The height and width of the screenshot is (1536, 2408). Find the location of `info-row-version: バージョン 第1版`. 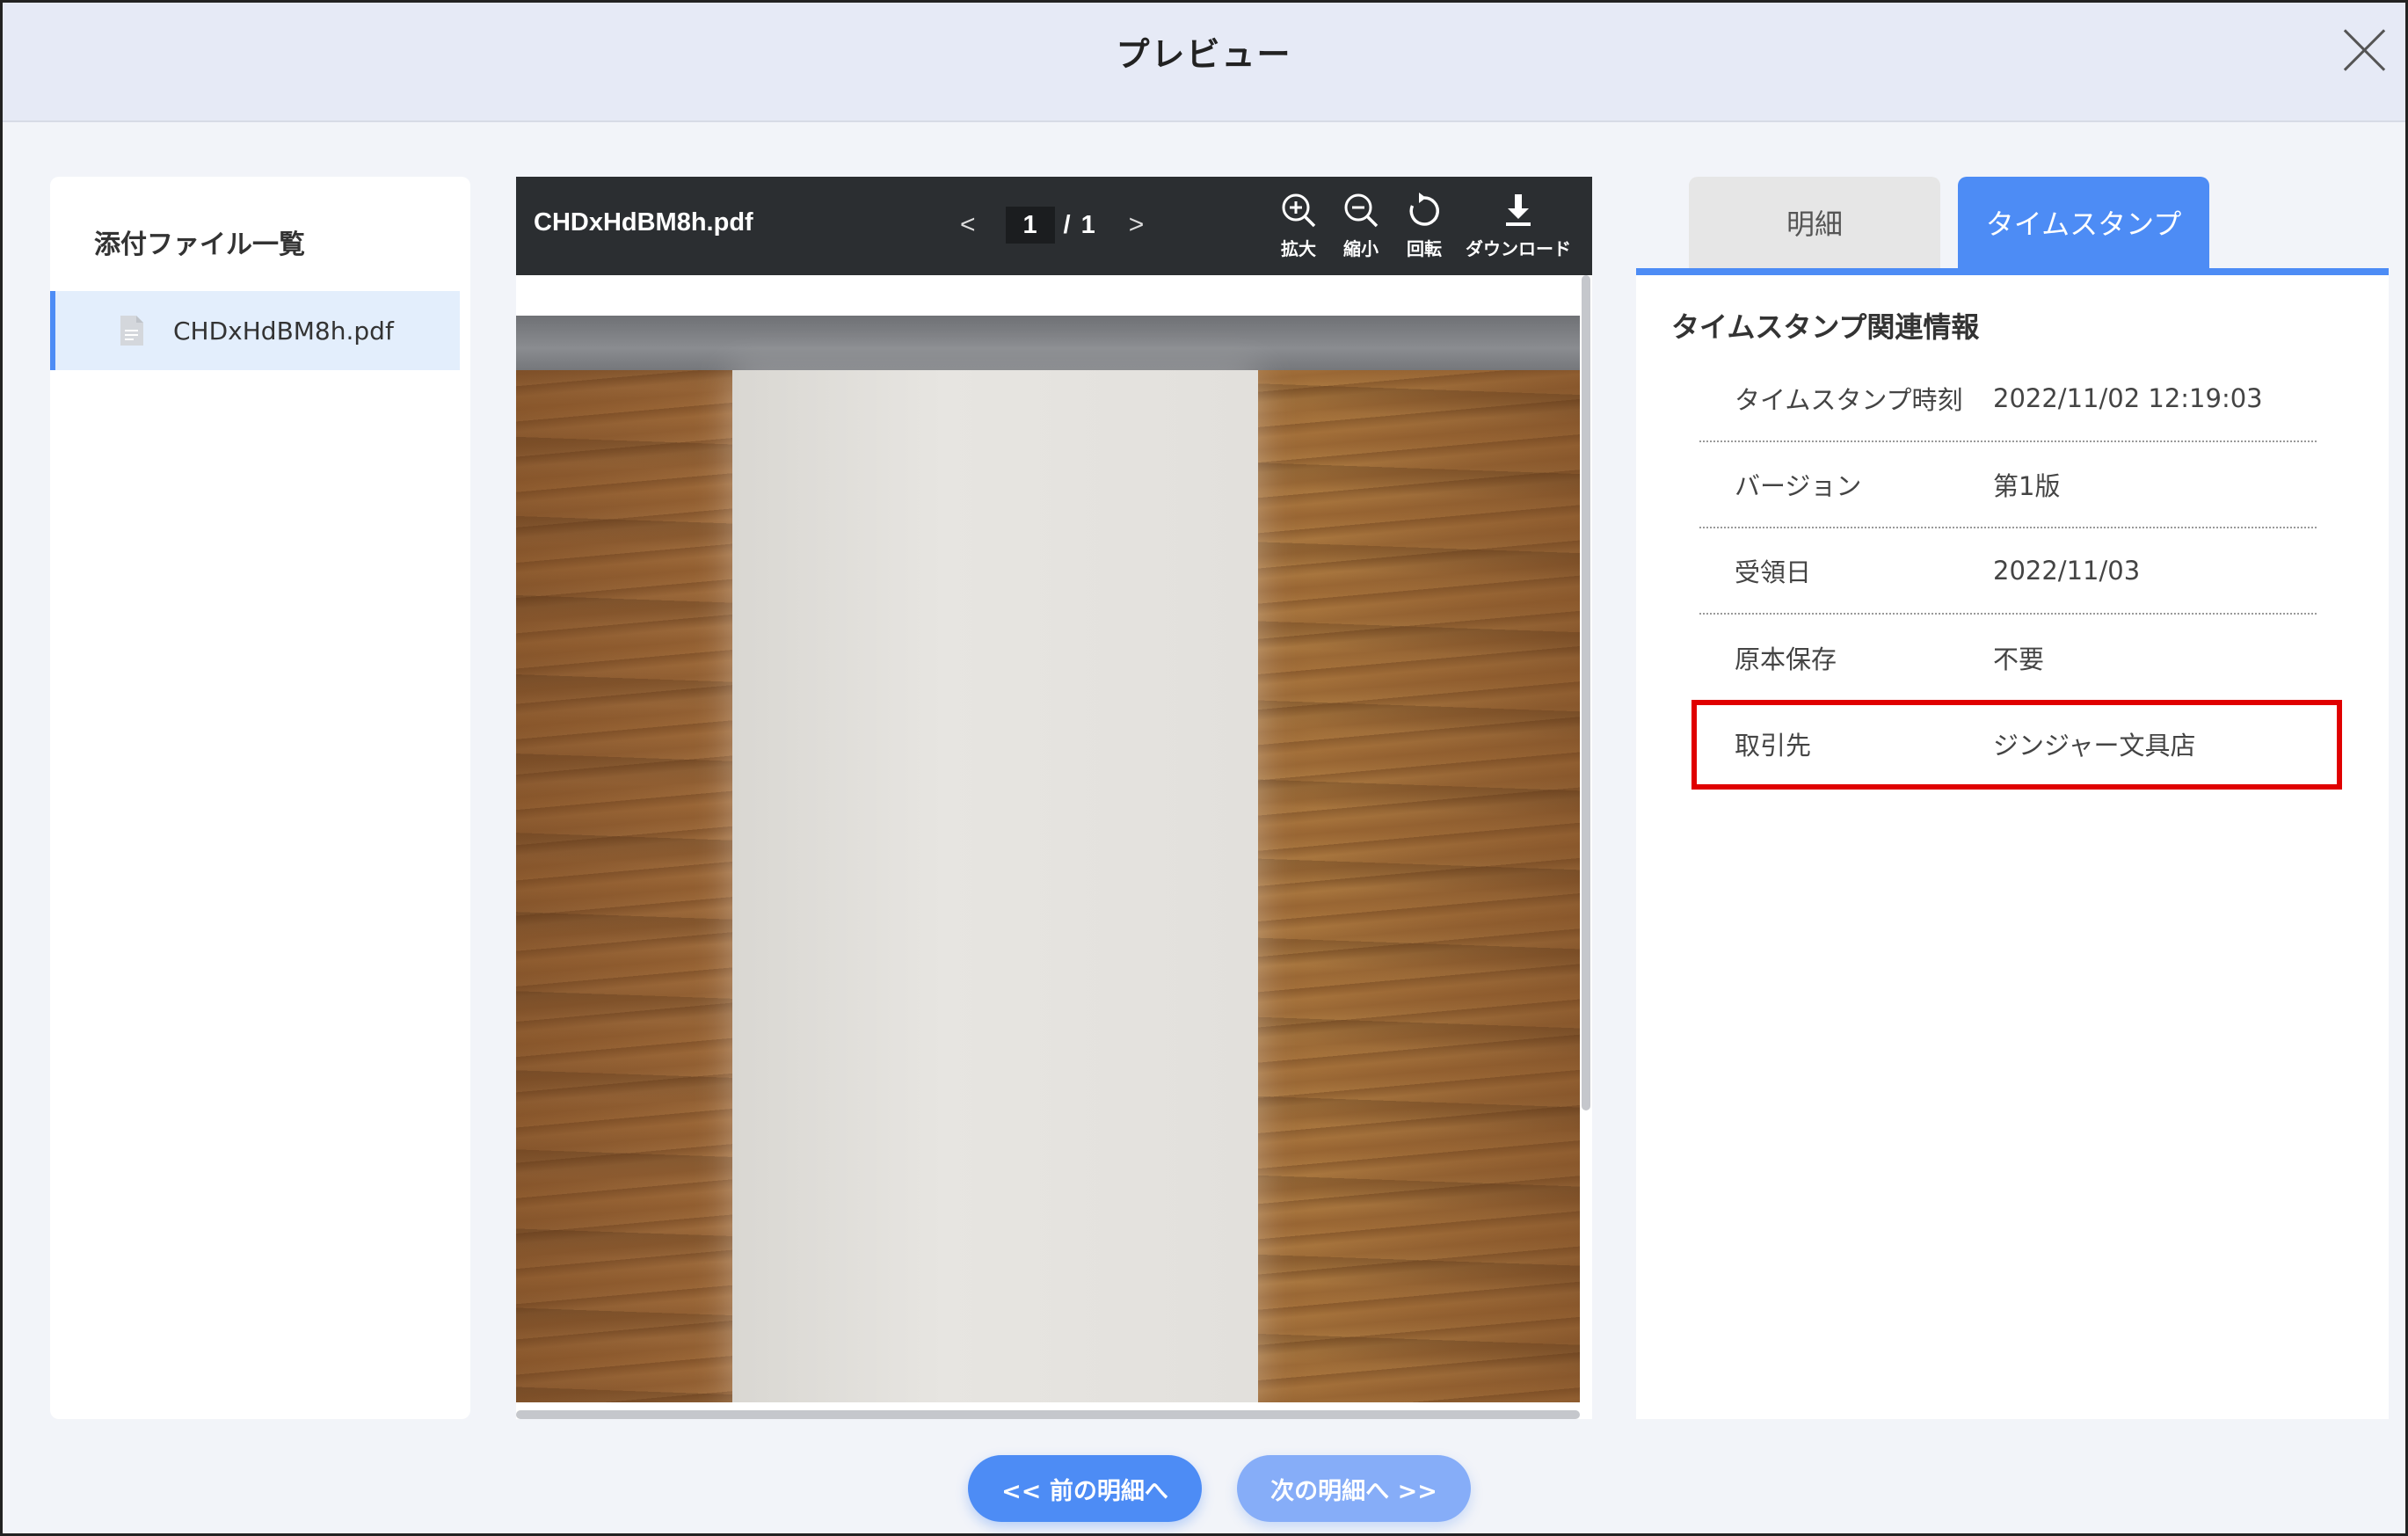

info-row-version: バージョン 第1版 is located at coordinates (2008, 485).